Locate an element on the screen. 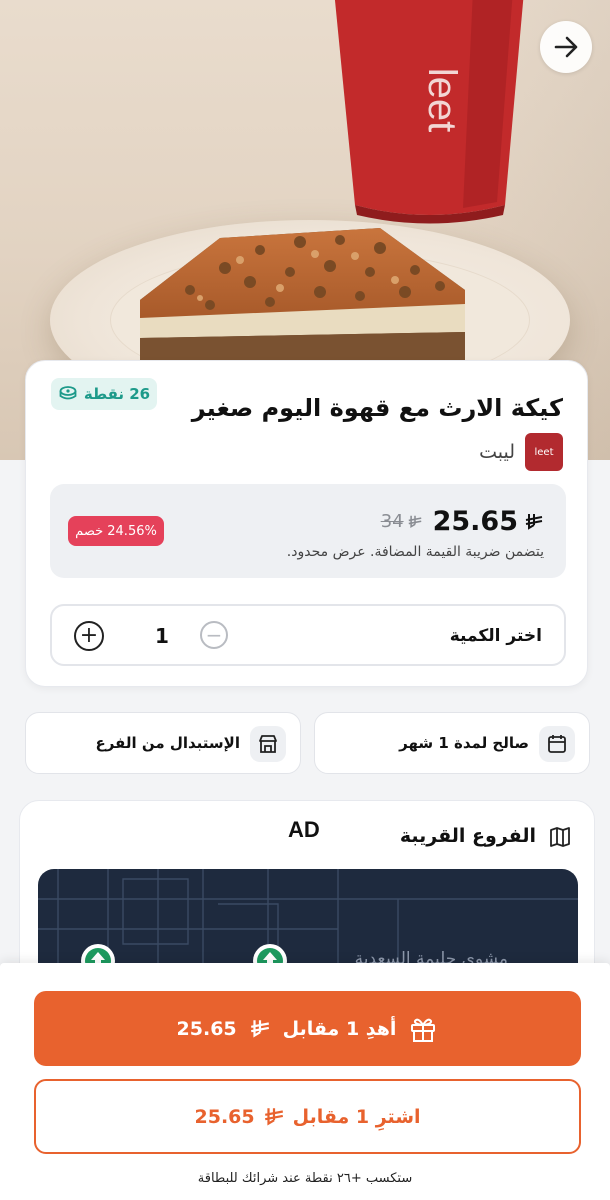 Image resolution: width=610 pixels, height=1200 pixels. original-price-value: 34 is located at coordinates (392, 521).